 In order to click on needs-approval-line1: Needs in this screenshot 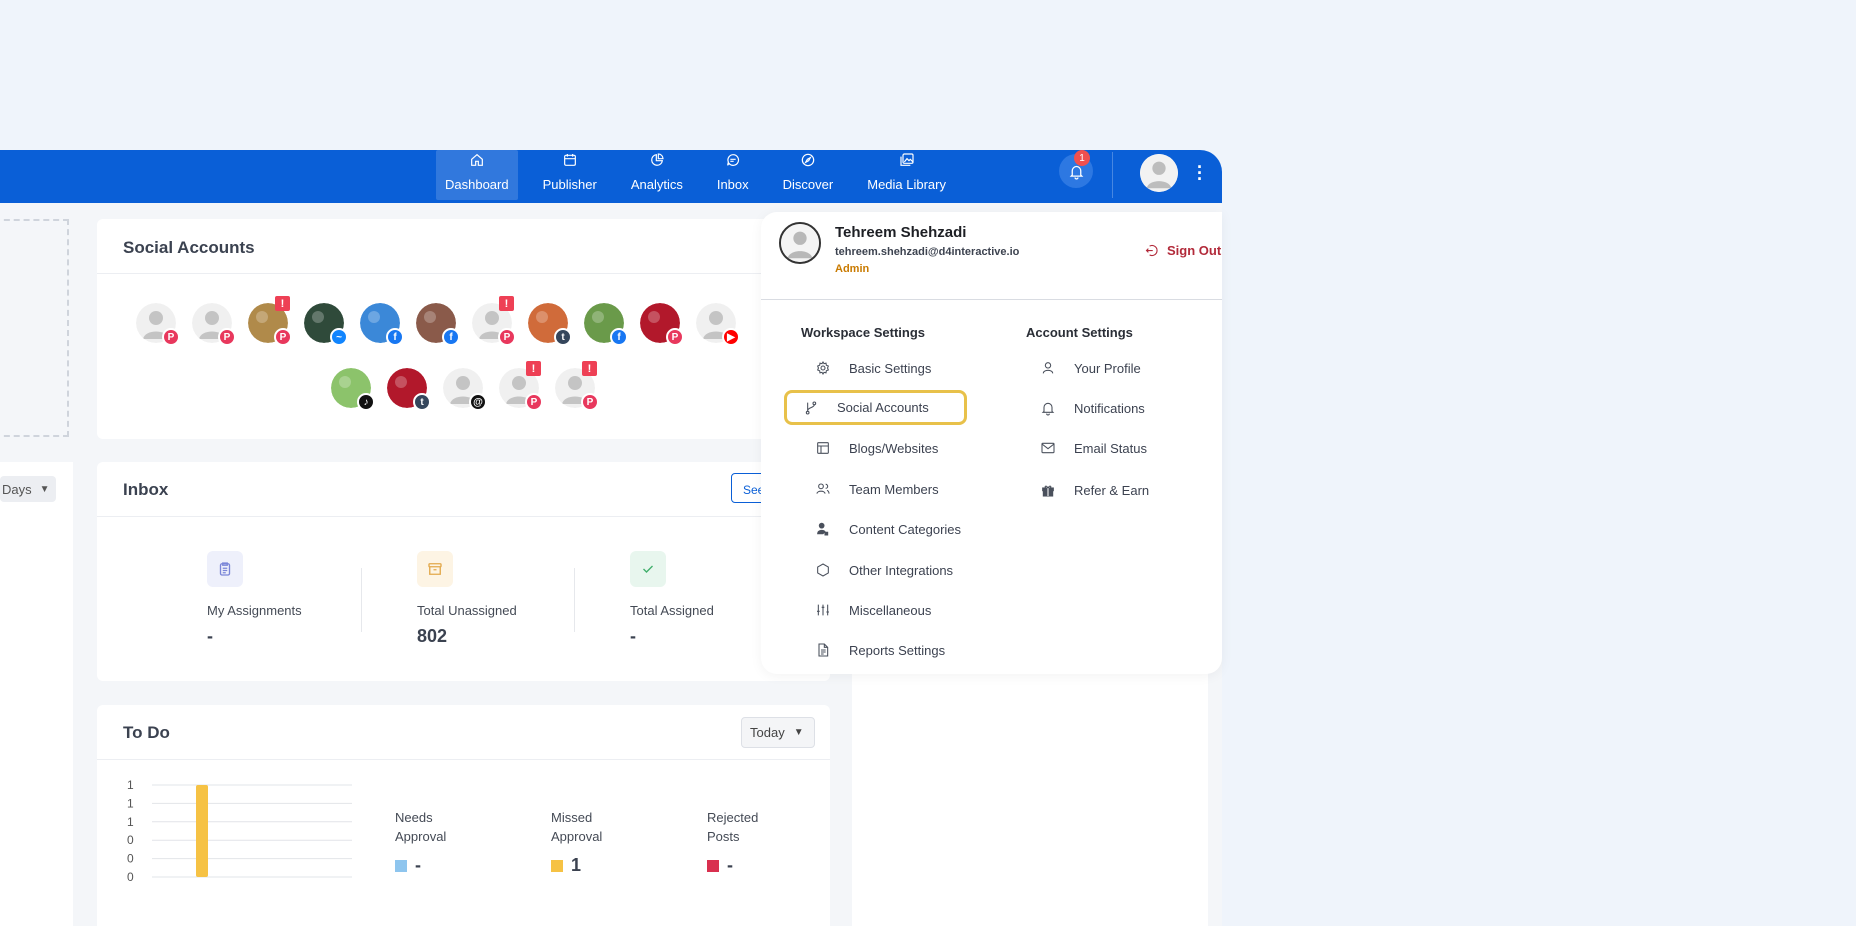, I will do `click(414, 817)`.